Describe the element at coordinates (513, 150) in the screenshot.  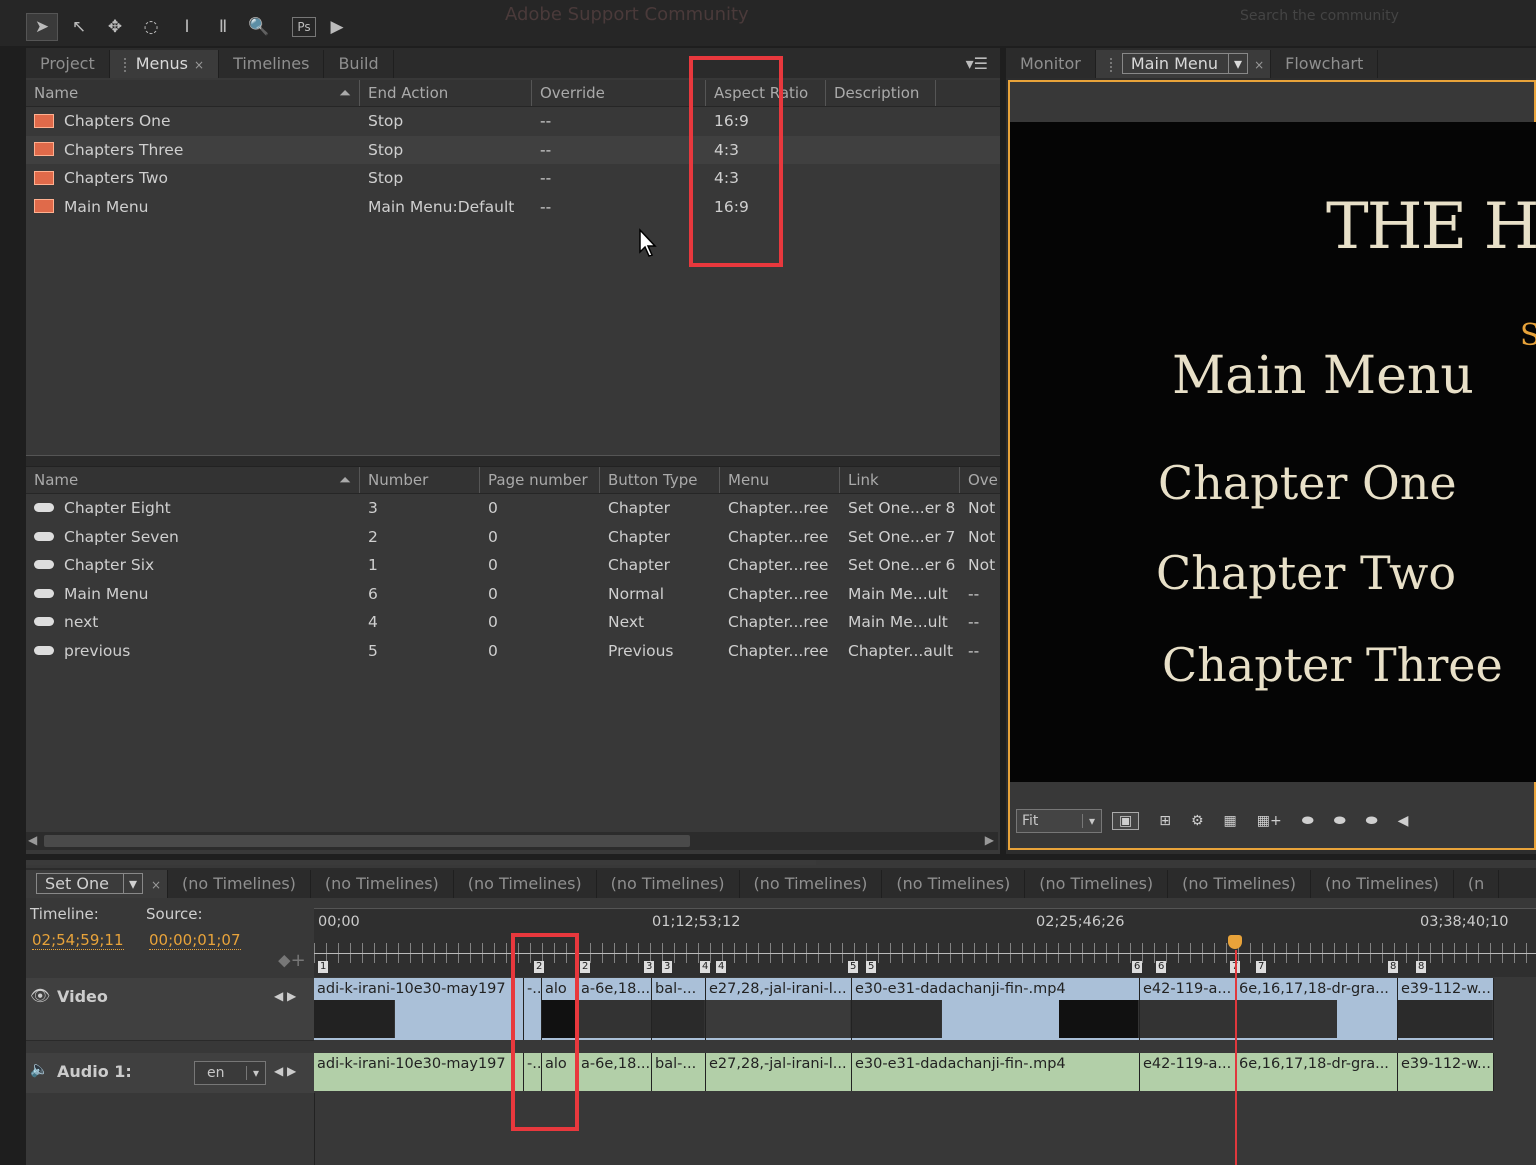
I see `table-row: Chapters Three Stop -- 4:3` at that location.